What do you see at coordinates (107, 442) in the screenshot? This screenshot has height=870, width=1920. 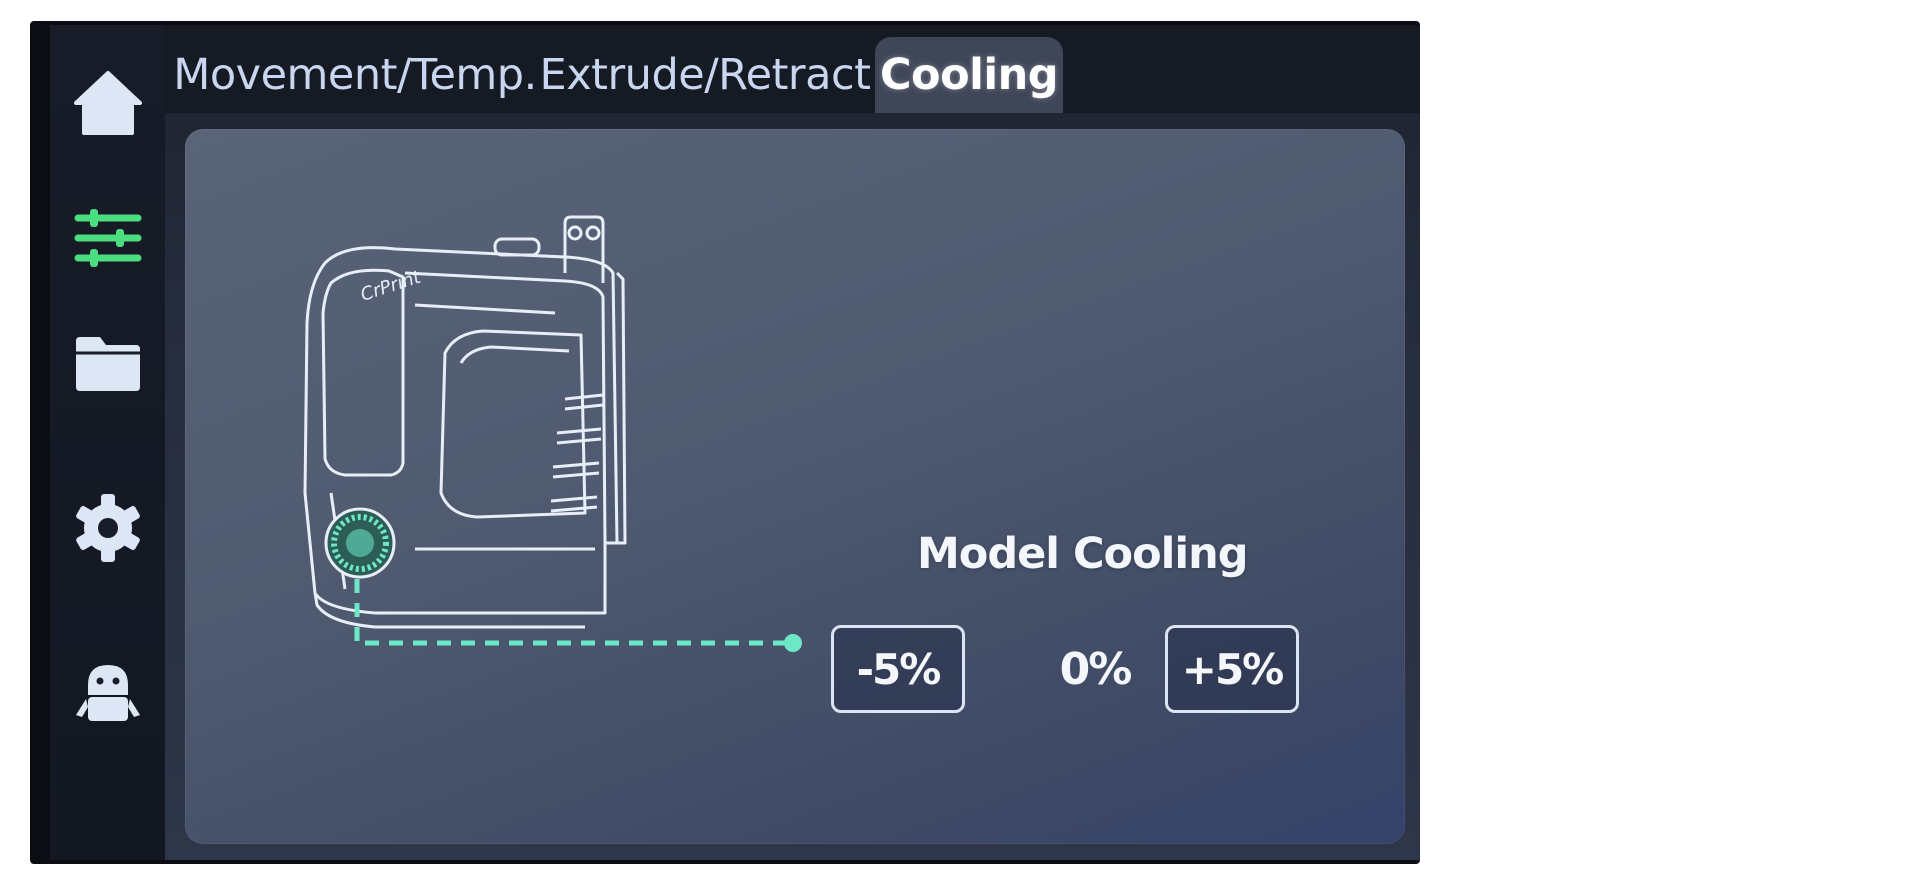 I see `sidebar` at bounding box center [107, 442].